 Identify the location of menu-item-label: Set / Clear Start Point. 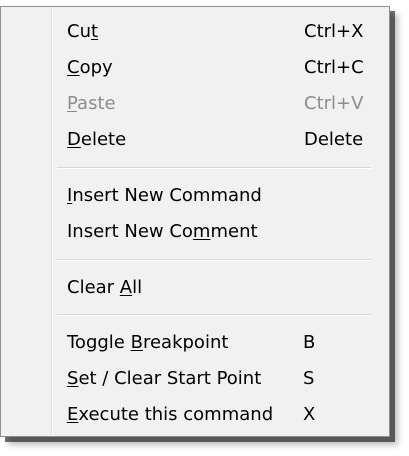
(164, 378).